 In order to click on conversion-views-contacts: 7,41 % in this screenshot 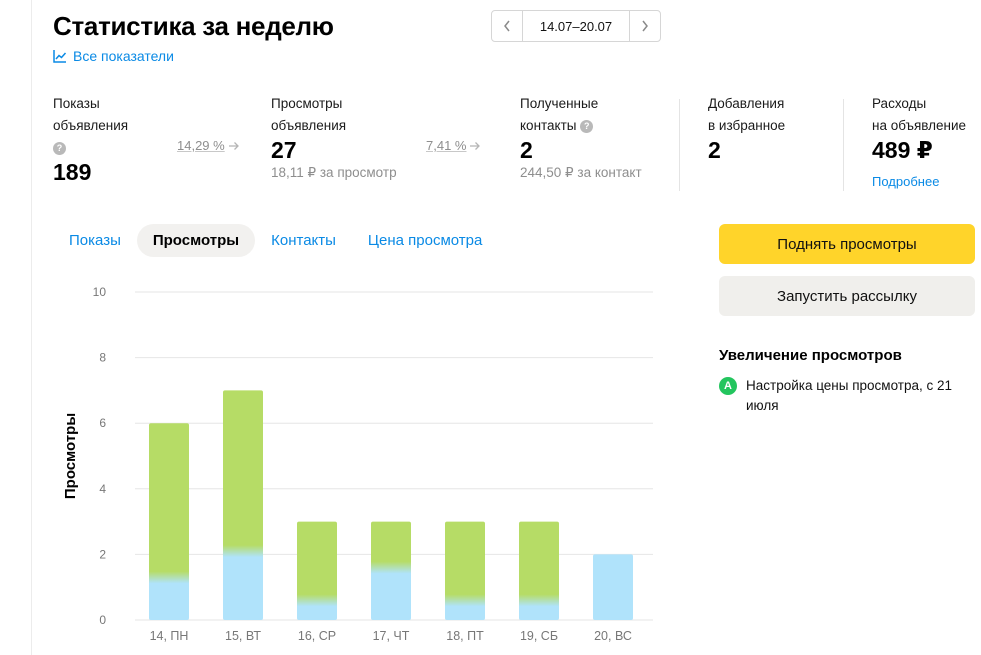, I will do `click(453, 145)`.